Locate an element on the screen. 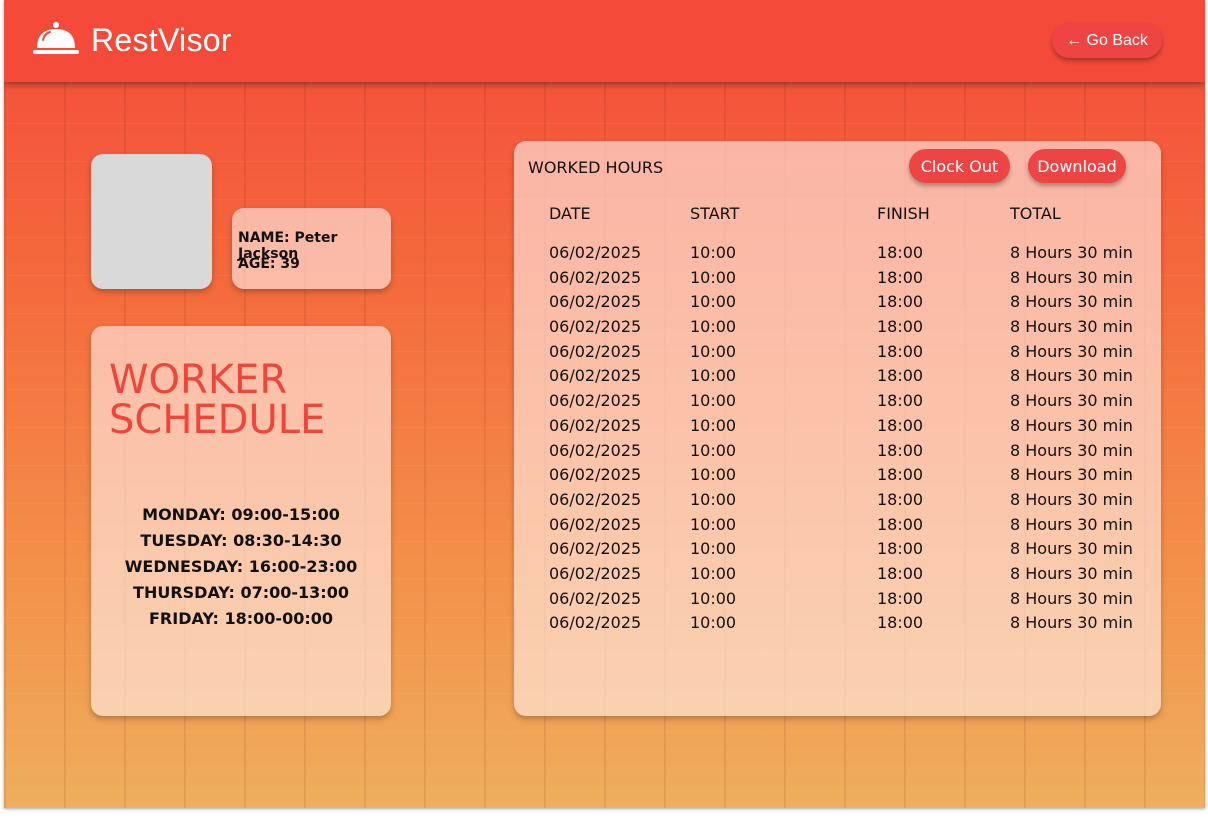 The width and height of the screenshot is (1208, 838). worker-age: AGE: 39 is located at coordinates (269, 264).